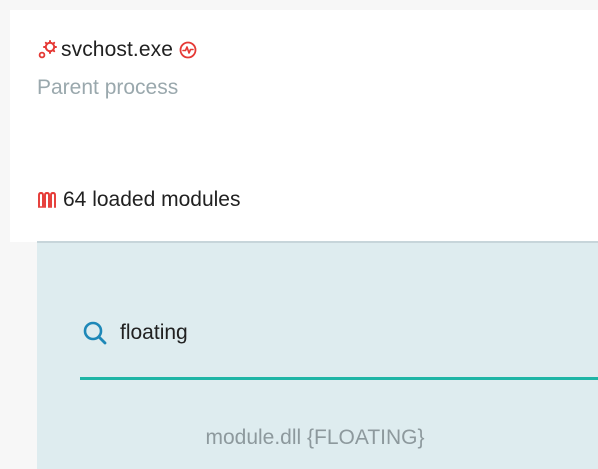 This screenshot has width=598, height=469. What do you see at coordinates (339, 378) in the screenshot?
I see `search-input-underline` at bounding box center [339, 378].